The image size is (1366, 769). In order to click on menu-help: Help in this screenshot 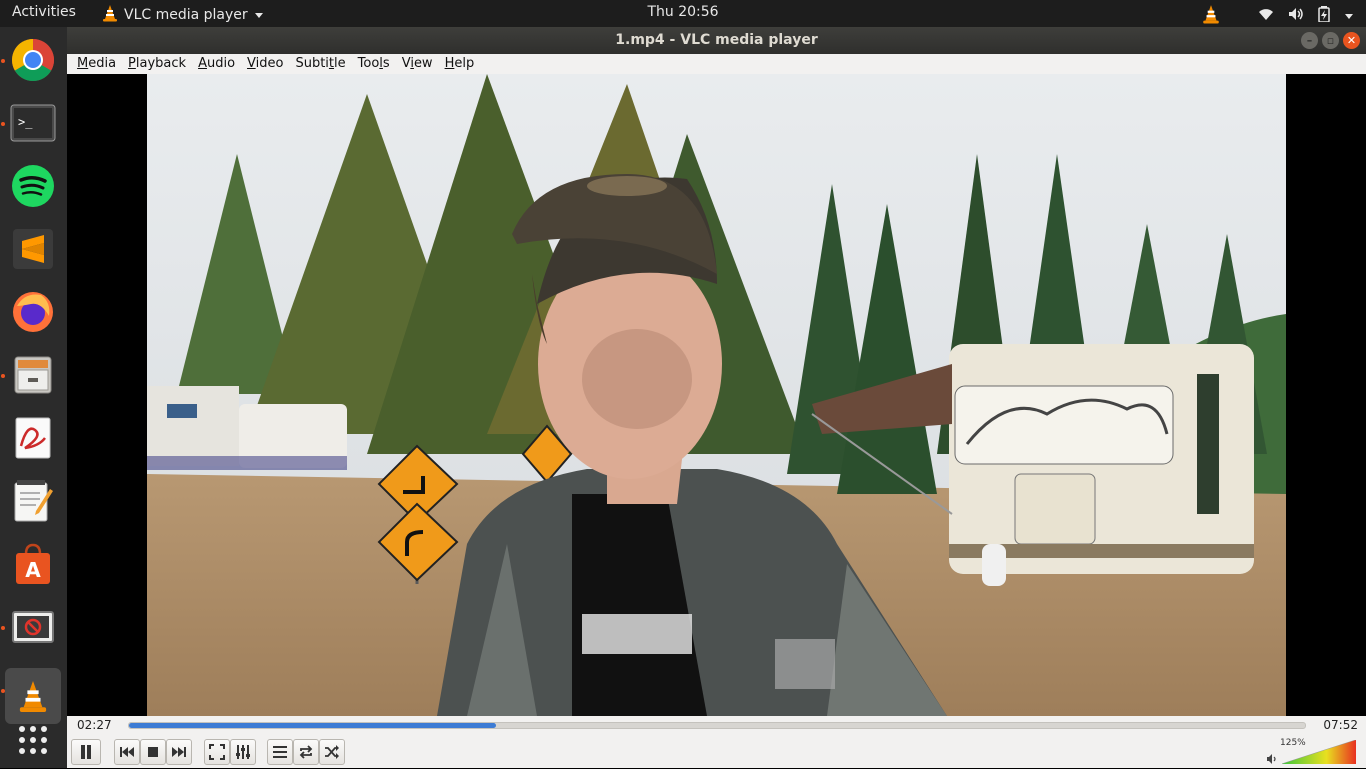, I will do `click(460, 64)`.